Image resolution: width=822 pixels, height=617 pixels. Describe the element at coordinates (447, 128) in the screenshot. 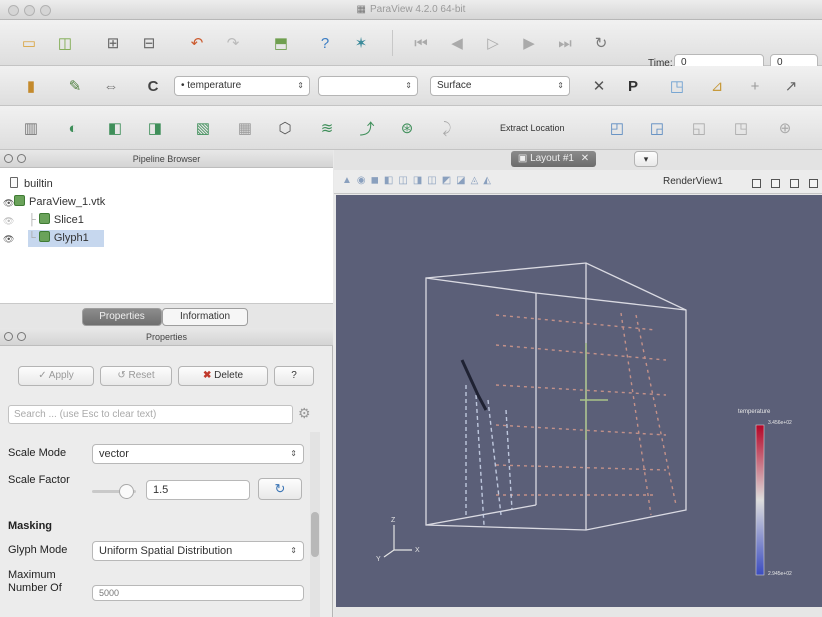

I see `extract-level-icon: ⤸` at that location.